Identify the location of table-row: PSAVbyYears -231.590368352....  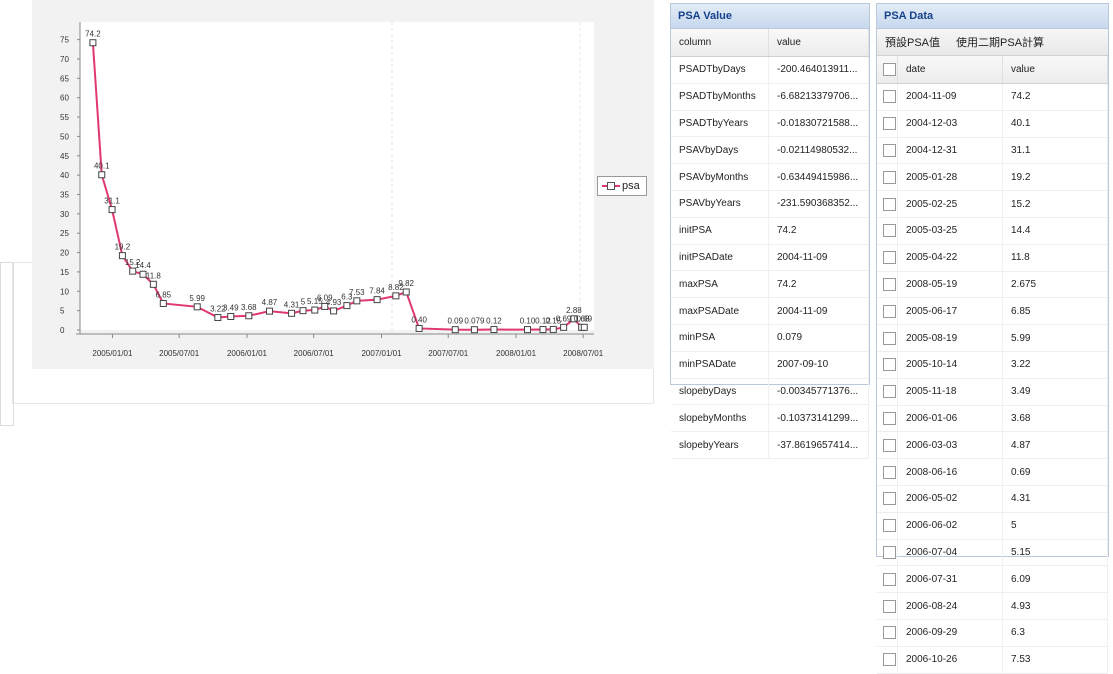
(770, 204).